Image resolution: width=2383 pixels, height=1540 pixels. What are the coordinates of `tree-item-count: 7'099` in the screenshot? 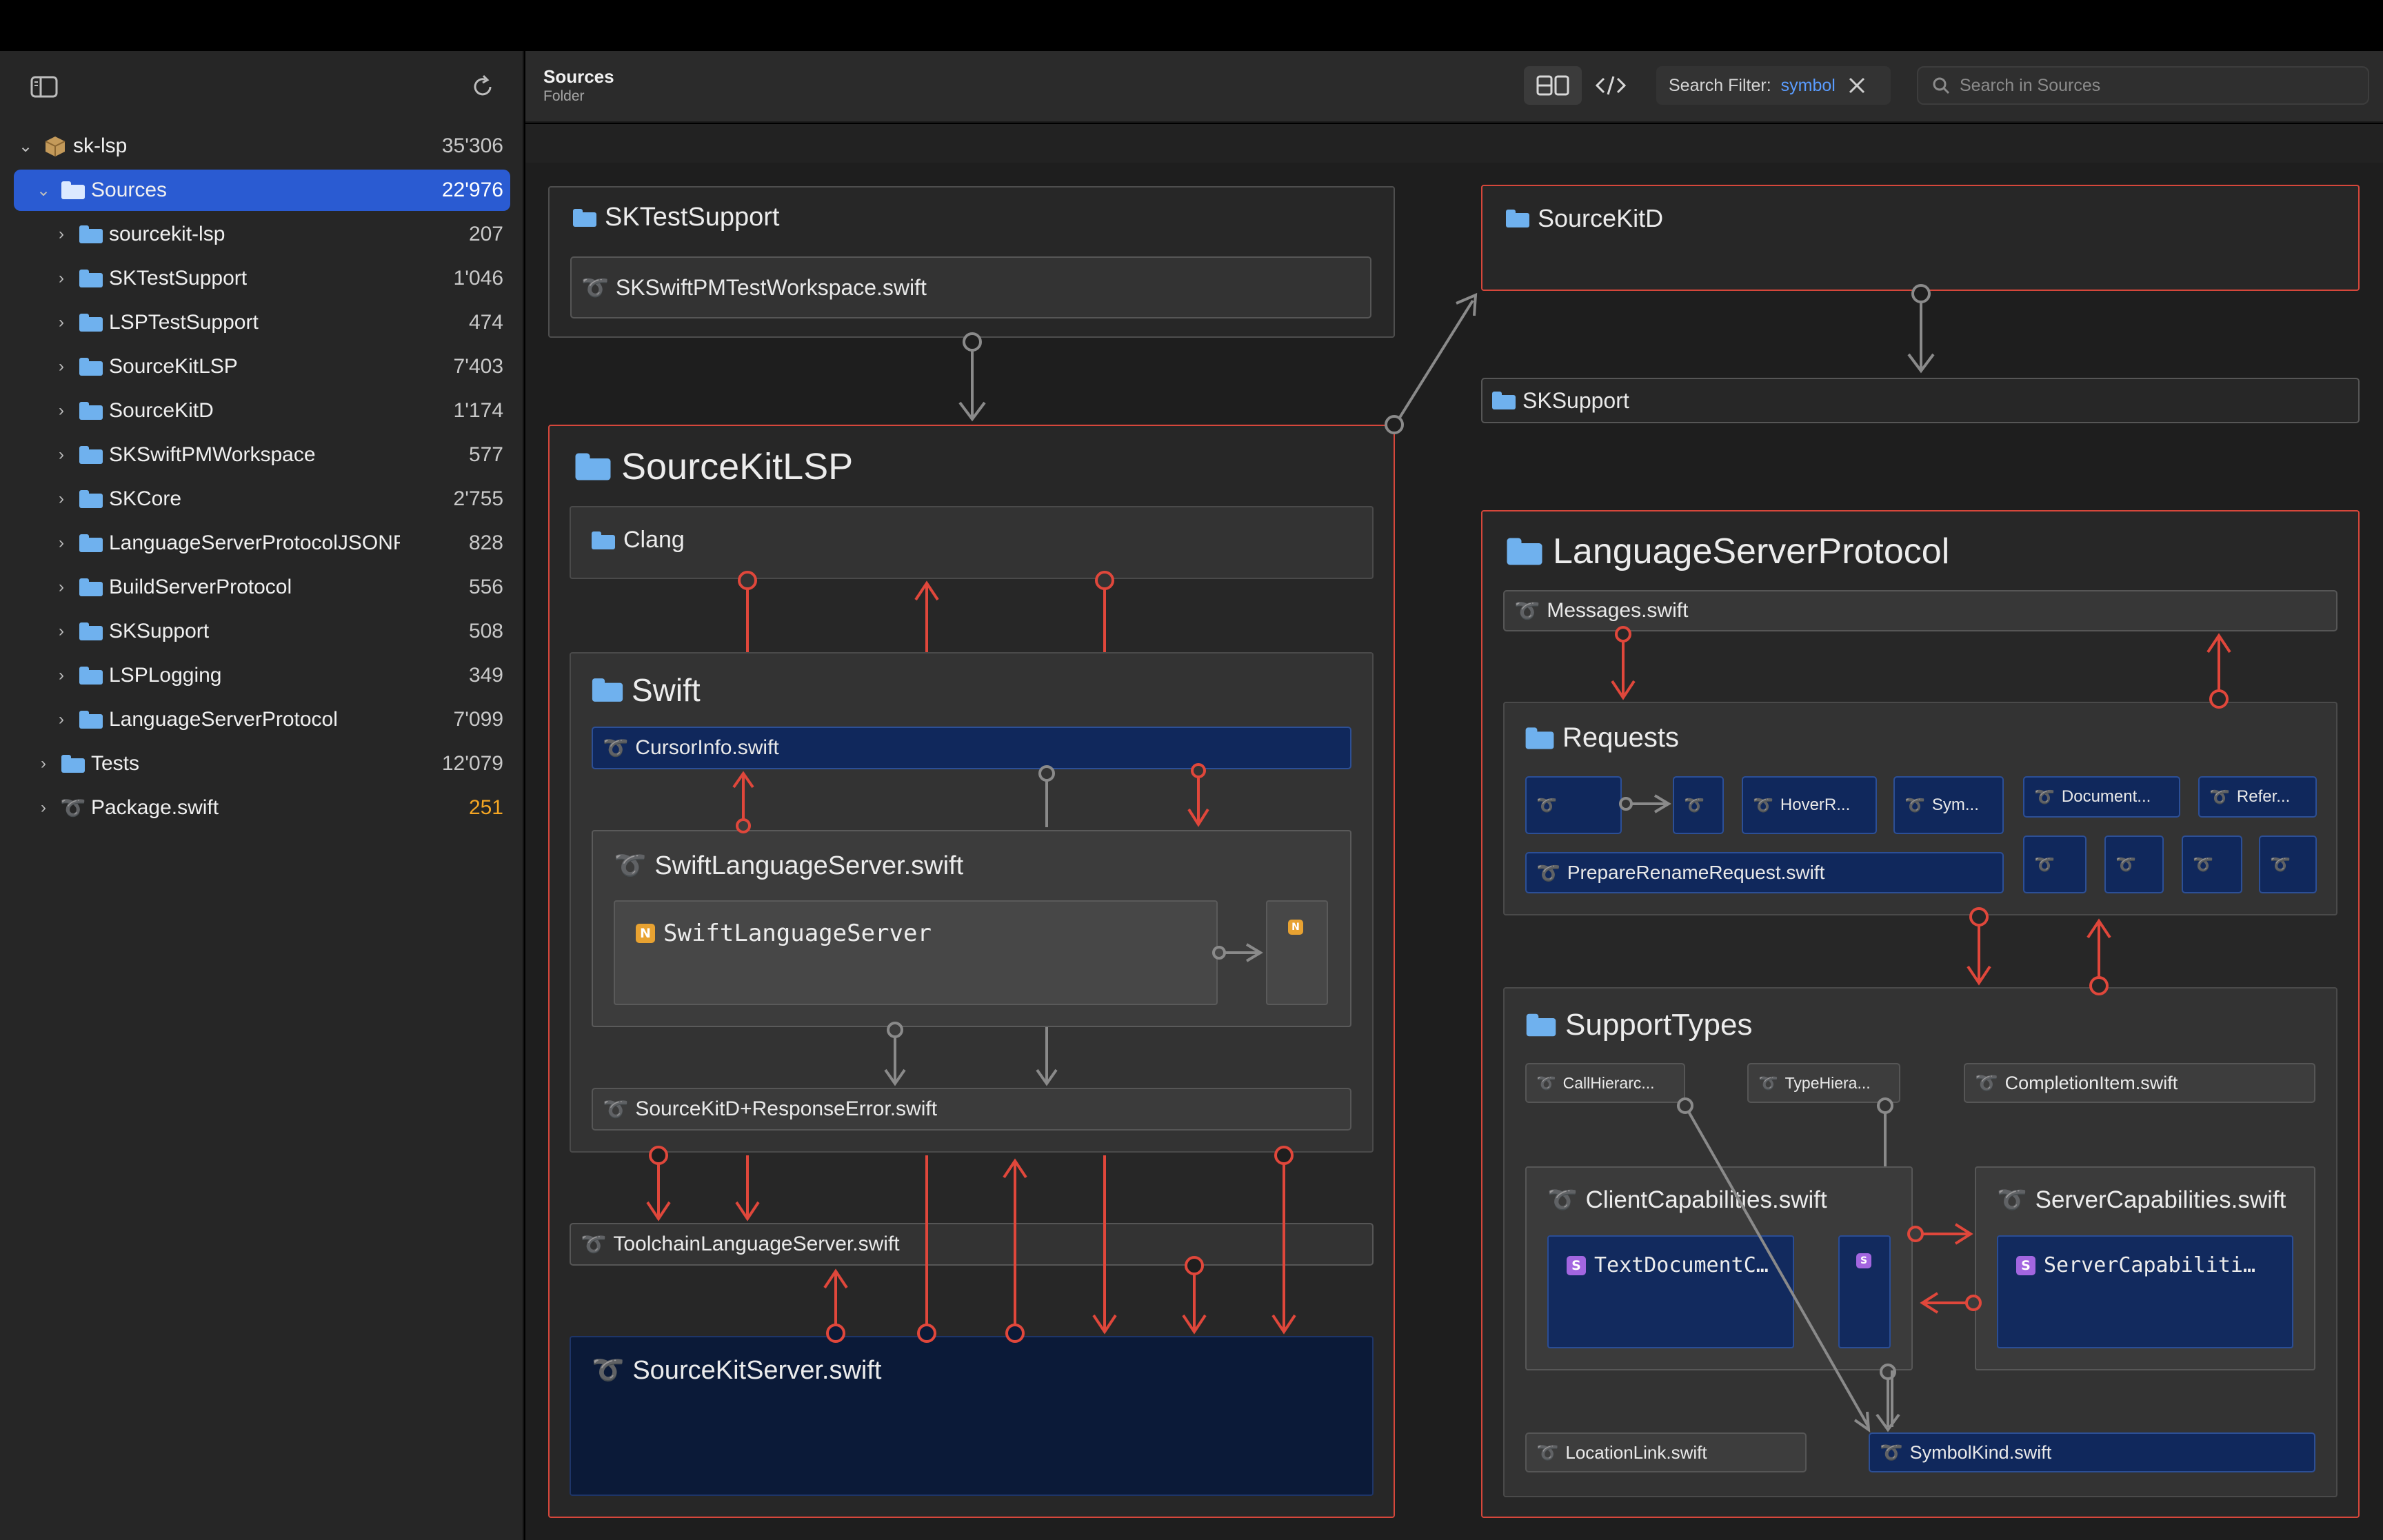 It's located at (478, 720).